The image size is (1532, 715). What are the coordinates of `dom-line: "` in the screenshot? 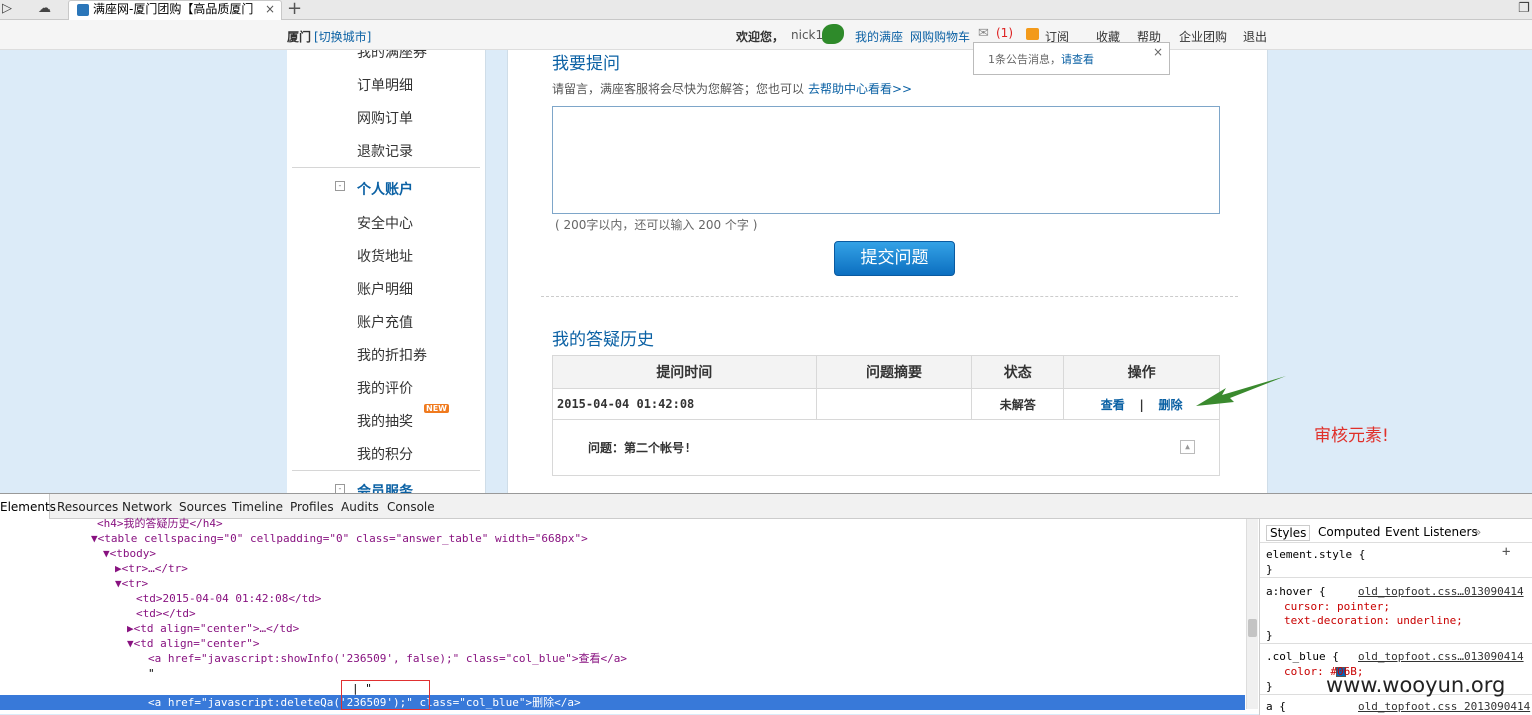 It's located at (151, 673).